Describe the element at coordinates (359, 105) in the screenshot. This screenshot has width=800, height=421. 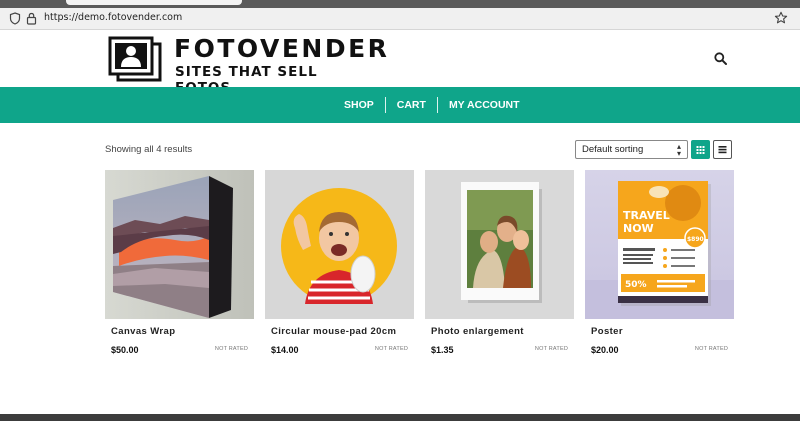
I see `nav-item-shop: SHOP` at that location.